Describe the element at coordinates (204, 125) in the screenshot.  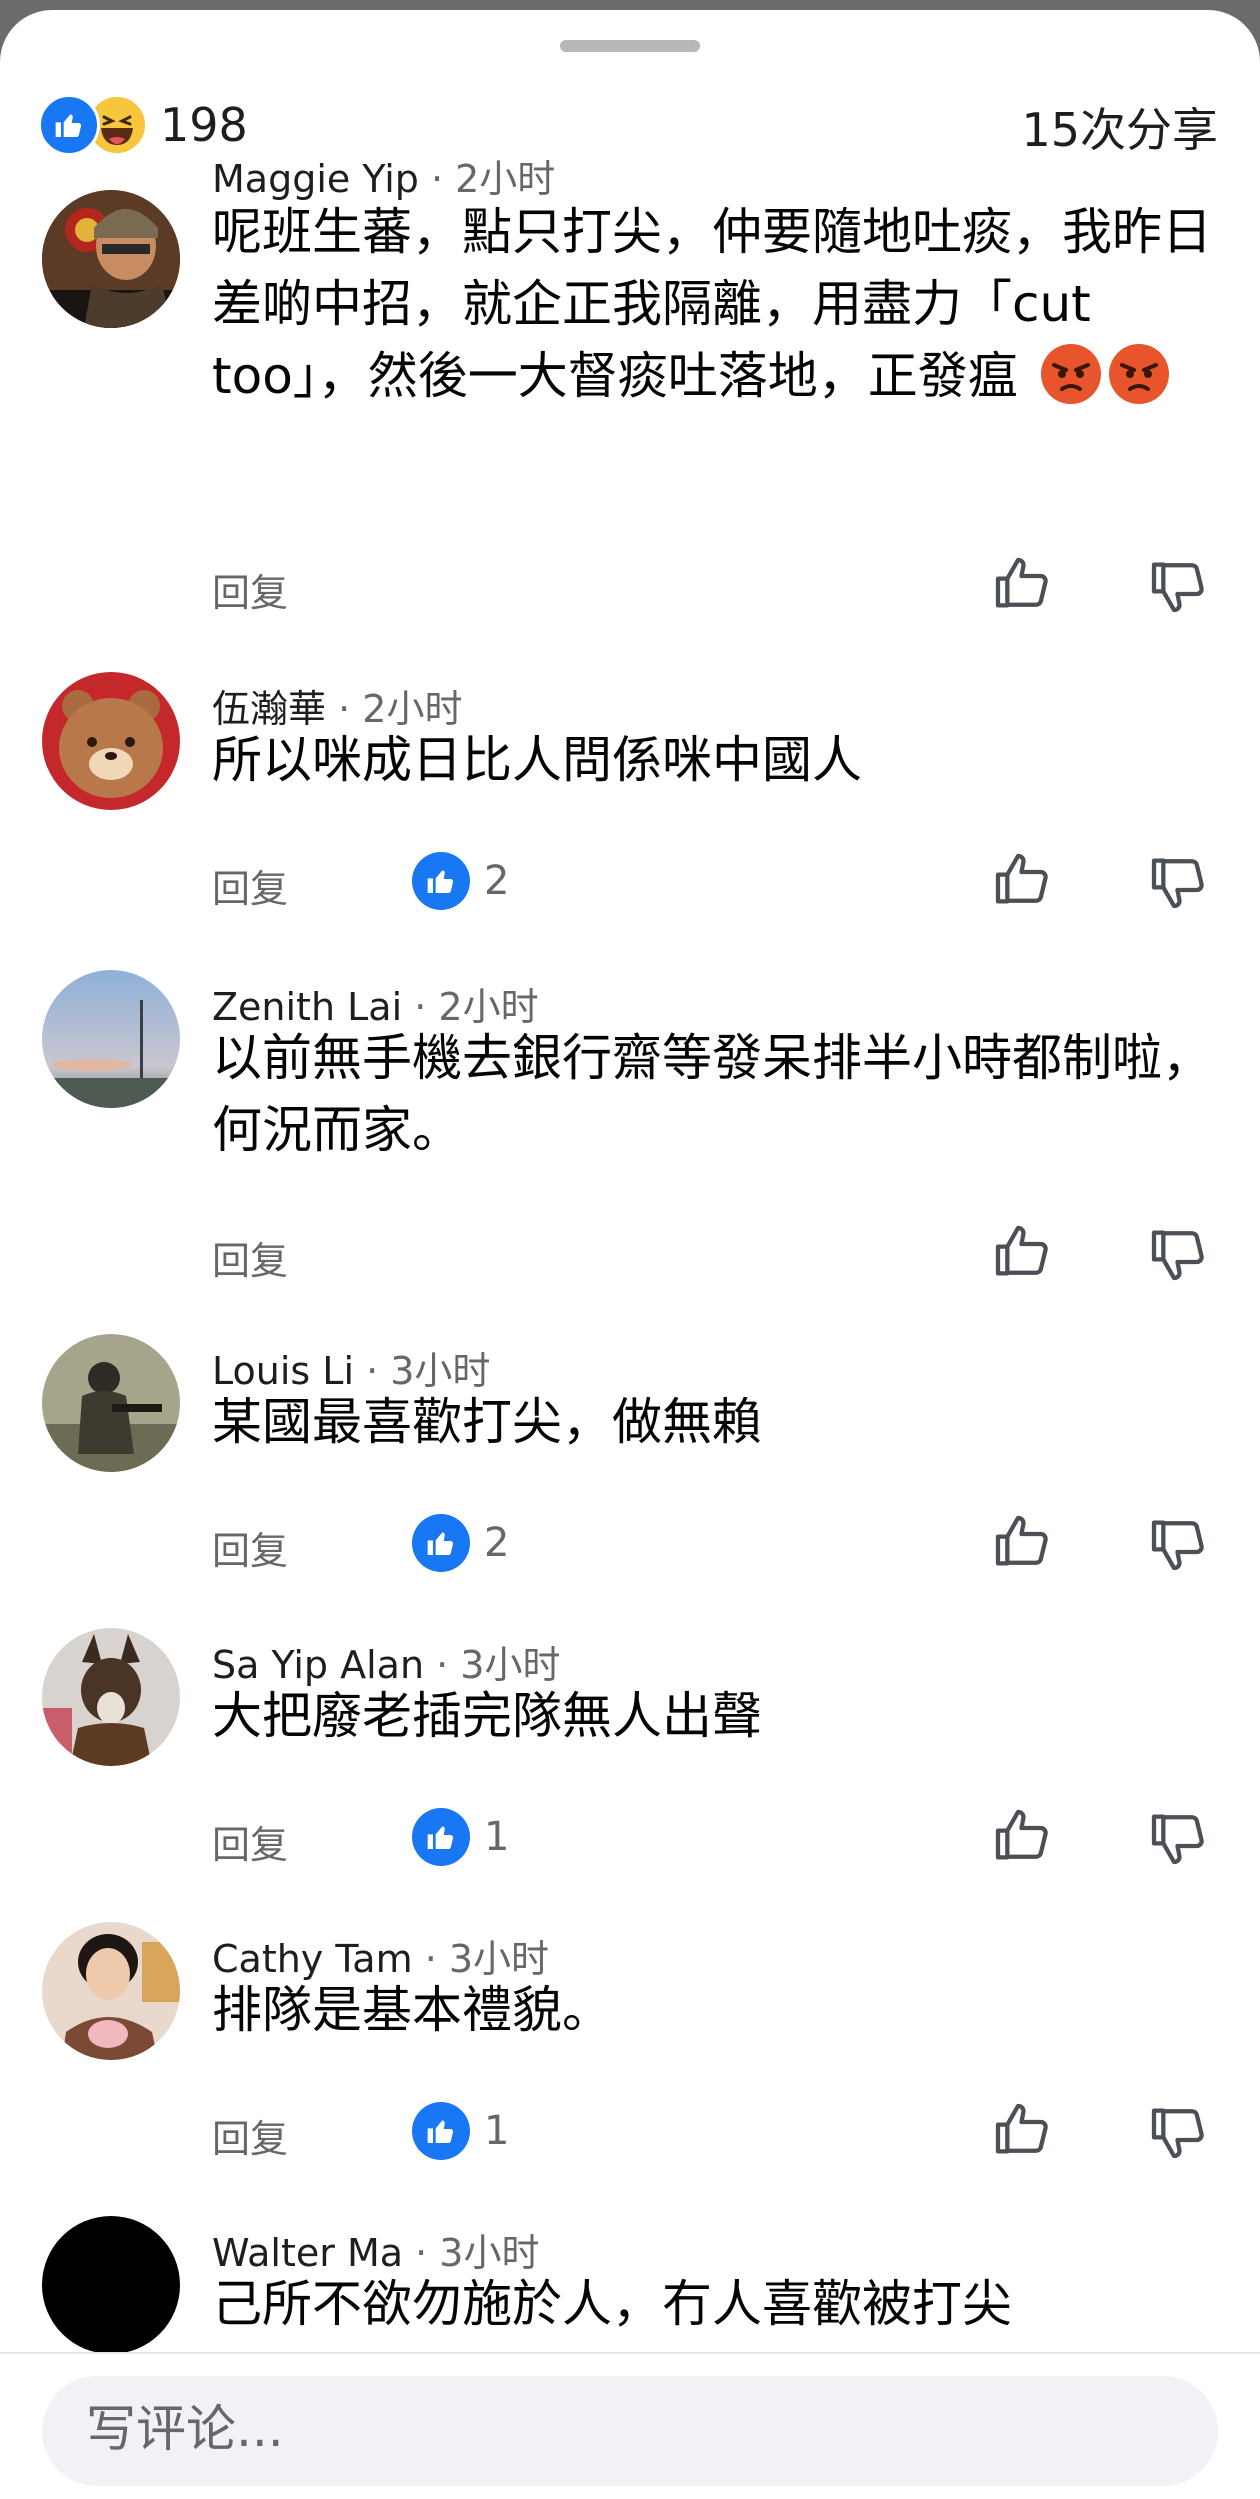
I see `reaction-count: 198` at that location.